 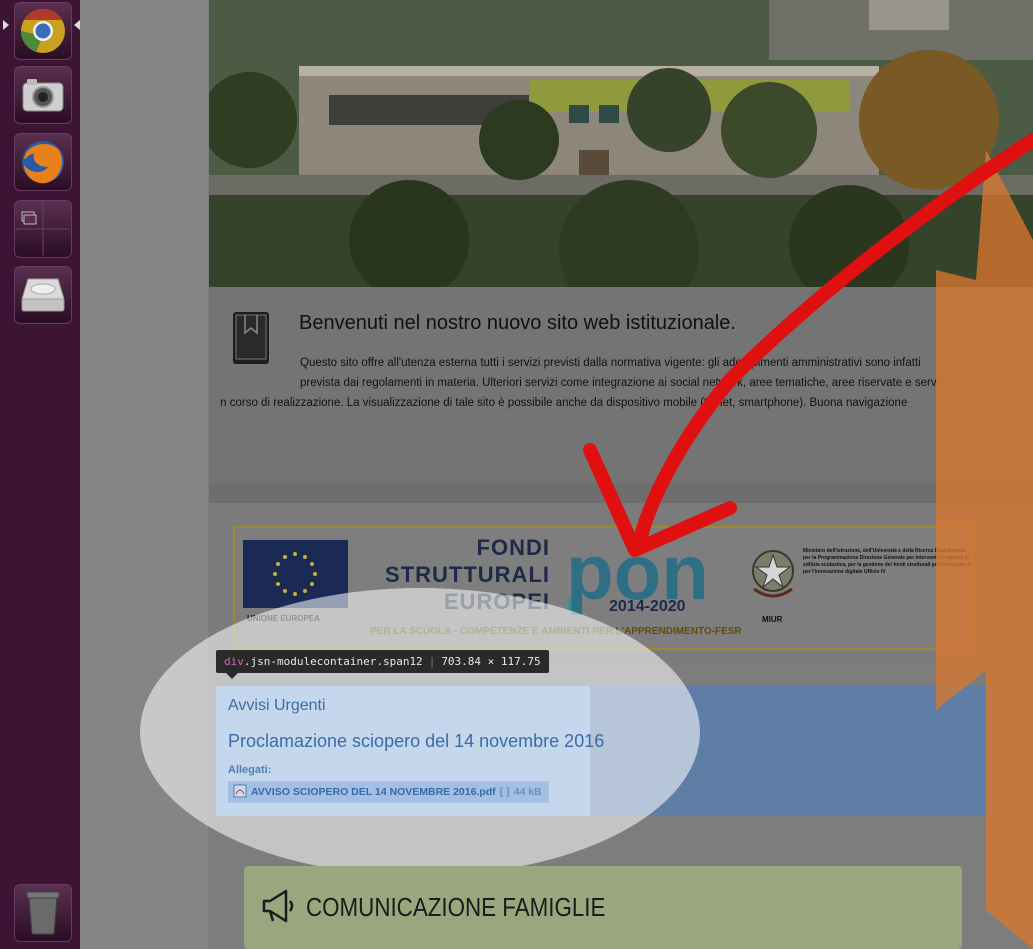 What do you see at coordinates (527, 792) in the screenshot?
I see `attachment-size: 44 kB` at bounding box center [527, 792].